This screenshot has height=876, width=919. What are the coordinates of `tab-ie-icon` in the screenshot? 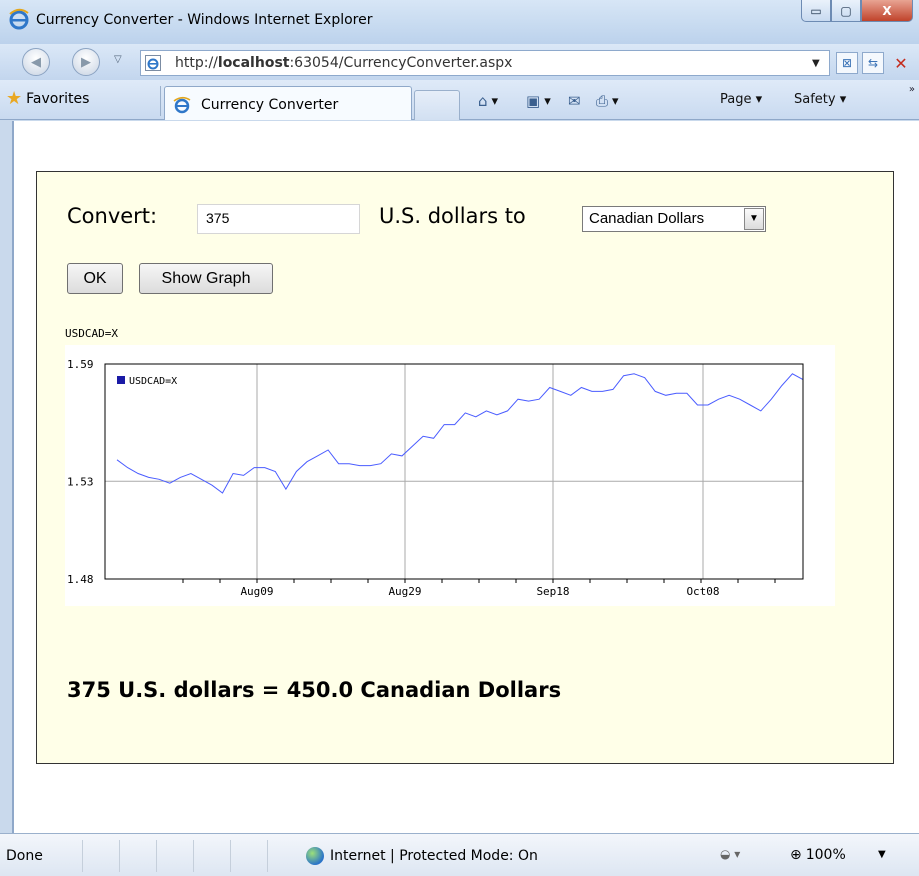 It's located at (182, 105).